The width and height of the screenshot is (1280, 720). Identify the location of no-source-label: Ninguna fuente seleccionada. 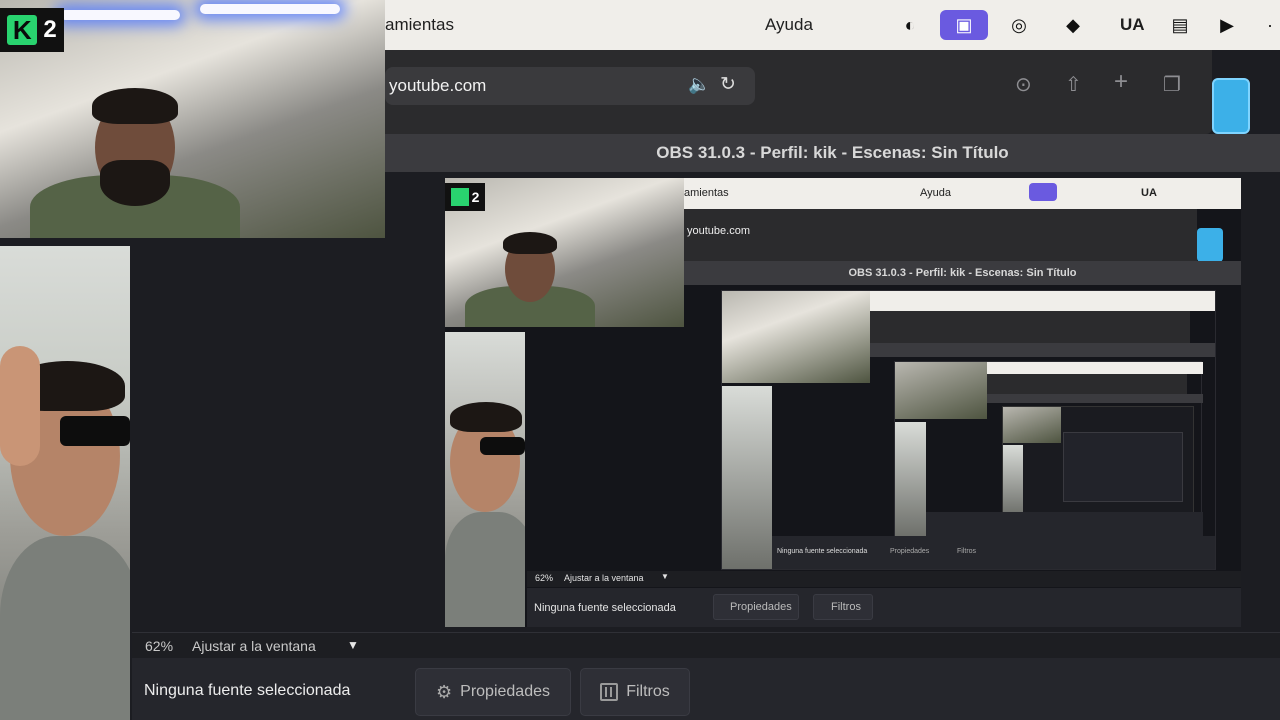
(247, 690).